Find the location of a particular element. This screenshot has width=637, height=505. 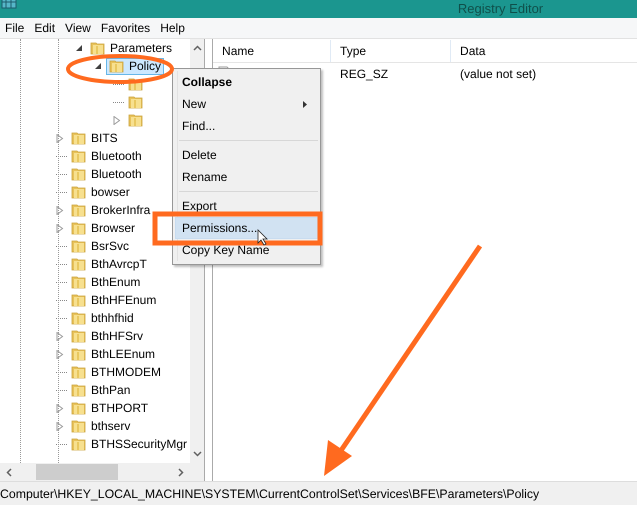

tree-item: BTHSSecurityMgr is located at coordinates (129, 444).